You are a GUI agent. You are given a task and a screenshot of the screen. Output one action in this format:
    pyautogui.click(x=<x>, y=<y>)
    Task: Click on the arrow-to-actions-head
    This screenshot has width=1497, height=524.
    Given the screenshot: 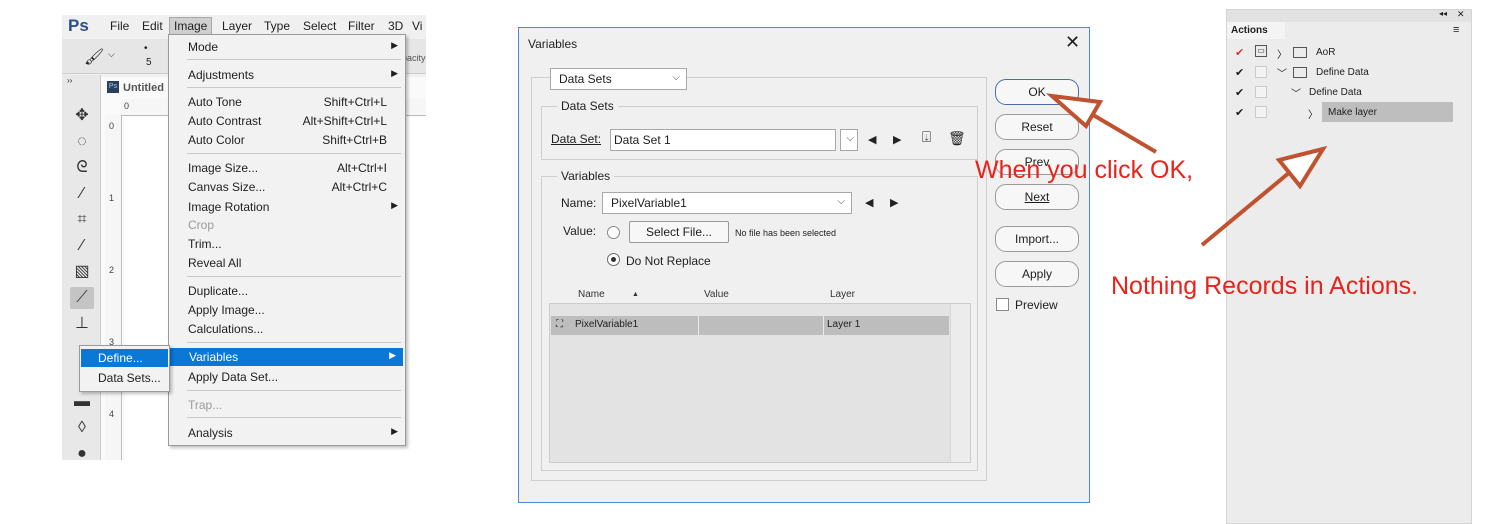 What is the action you would take?
    pyautogui.click(x=1301, y=167)
    